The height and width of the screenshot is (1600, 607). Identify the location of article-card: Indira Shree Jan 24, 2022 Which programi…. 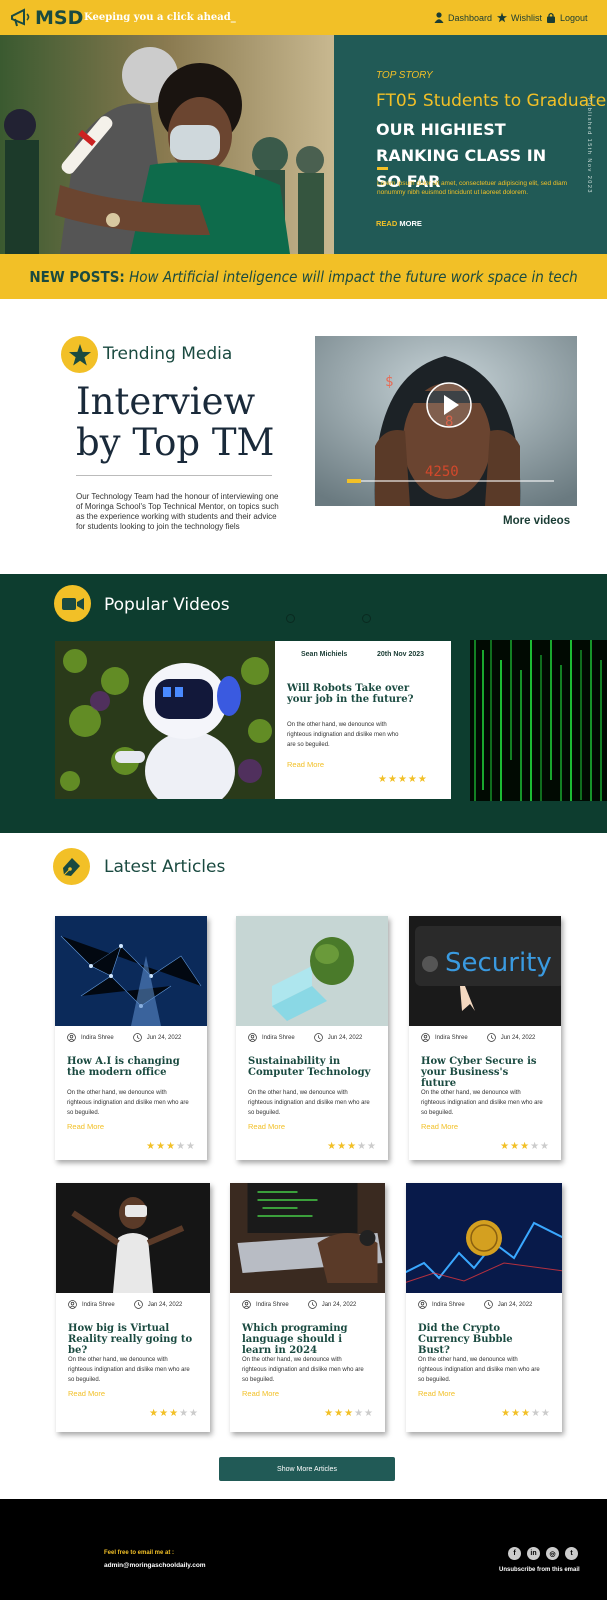
(307, 1307).